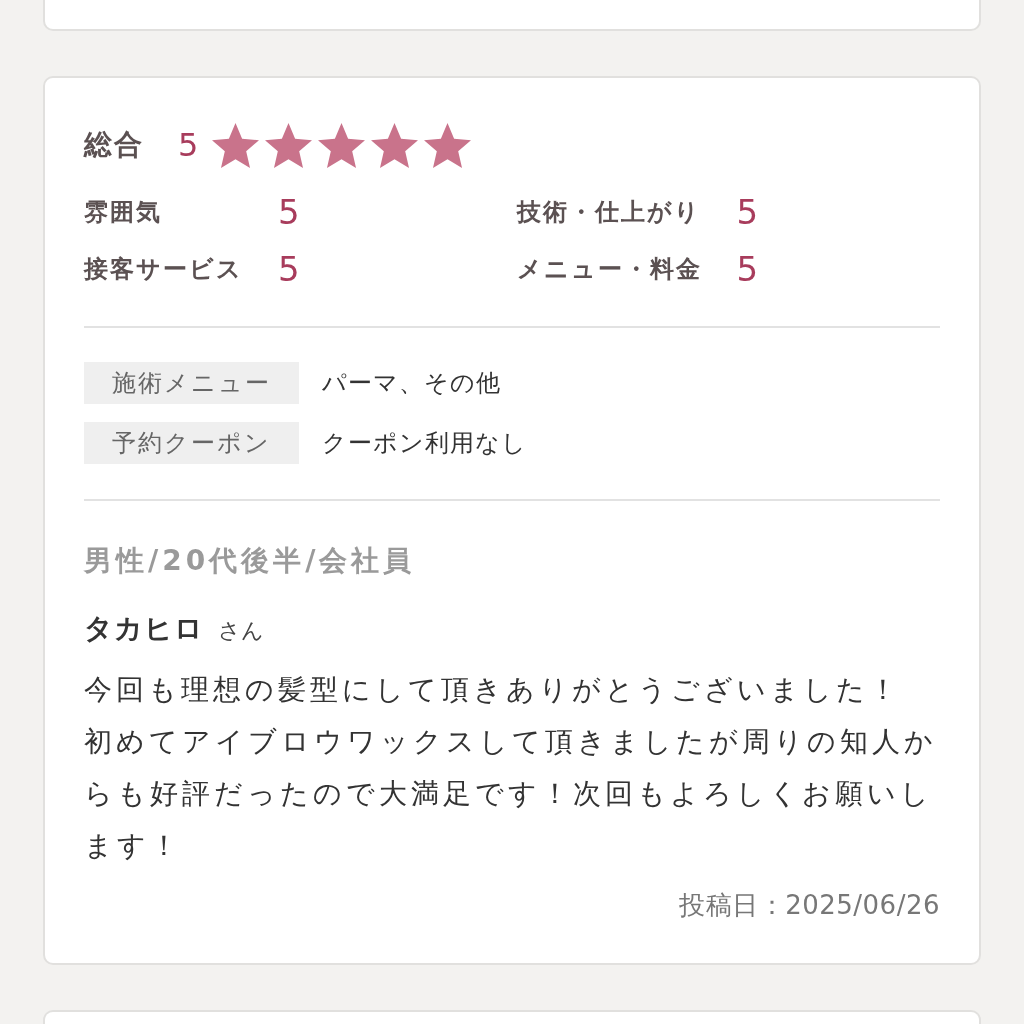 The image size is (1024, 1024). Describe the element at coordinates (241, 631) in the screenshot. I see `name-suffix: さん` at that location.